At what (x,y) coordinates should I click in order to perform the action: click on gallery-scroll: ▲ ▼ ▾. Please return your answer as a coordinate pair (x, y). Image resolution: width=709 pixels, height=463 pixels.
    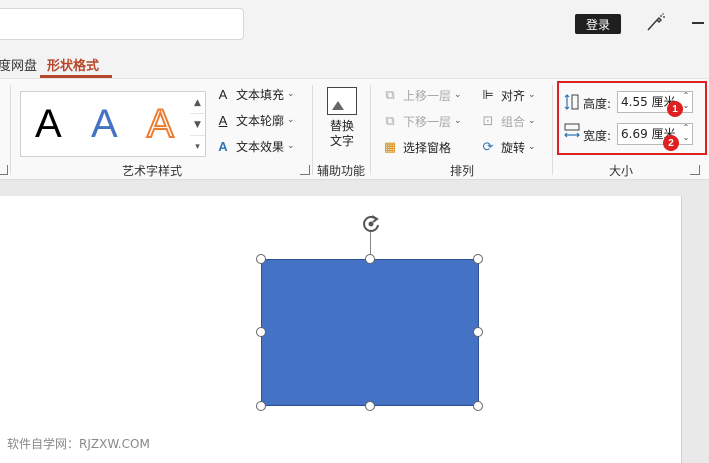
    Looking at the image, I should click on (198, 124).